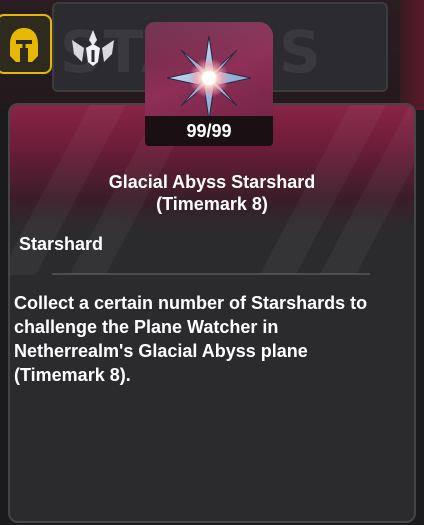 This screenshot has width=424, height=525. I want to click on item-count-bar: 99/99, so click(209, 131).